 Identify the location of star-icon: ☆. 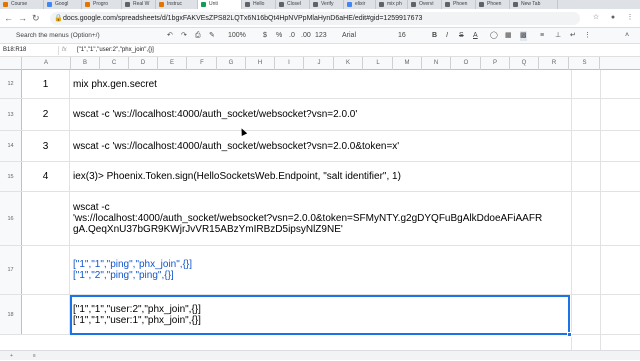
(596, 18).